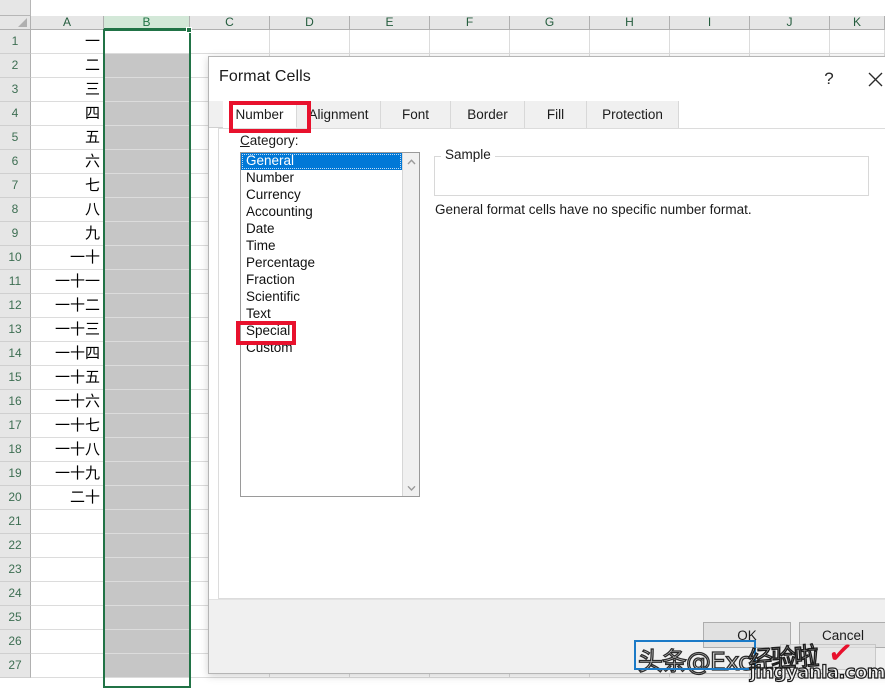 This screenshot has width=885, height=688. What do you see at coordinates (470, 42) in the screenshot?
I see `cell-F1` at bounding box center [470, 42].